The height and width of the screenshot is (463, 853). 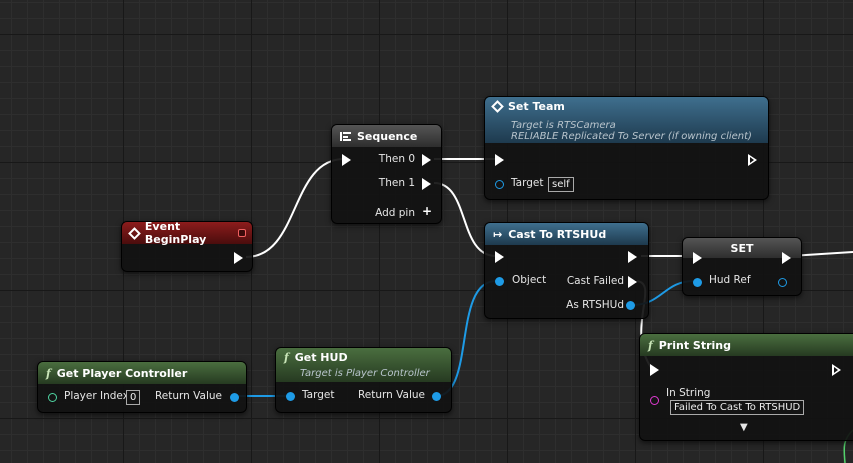 What do you see at coordinates (396, 159) in the screenshot?
I see `then0-label: Then 0` at bounding box center [396, 159].